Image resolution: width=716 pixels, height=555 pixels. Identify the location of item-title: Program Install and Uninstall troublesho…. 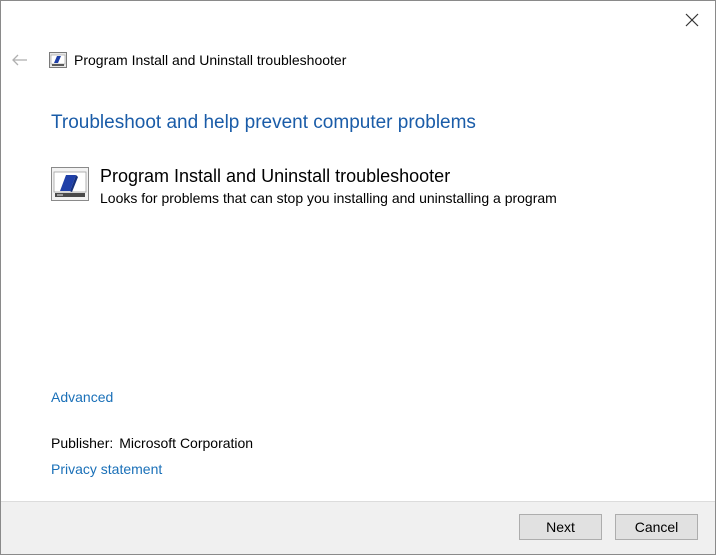
(275, 176).